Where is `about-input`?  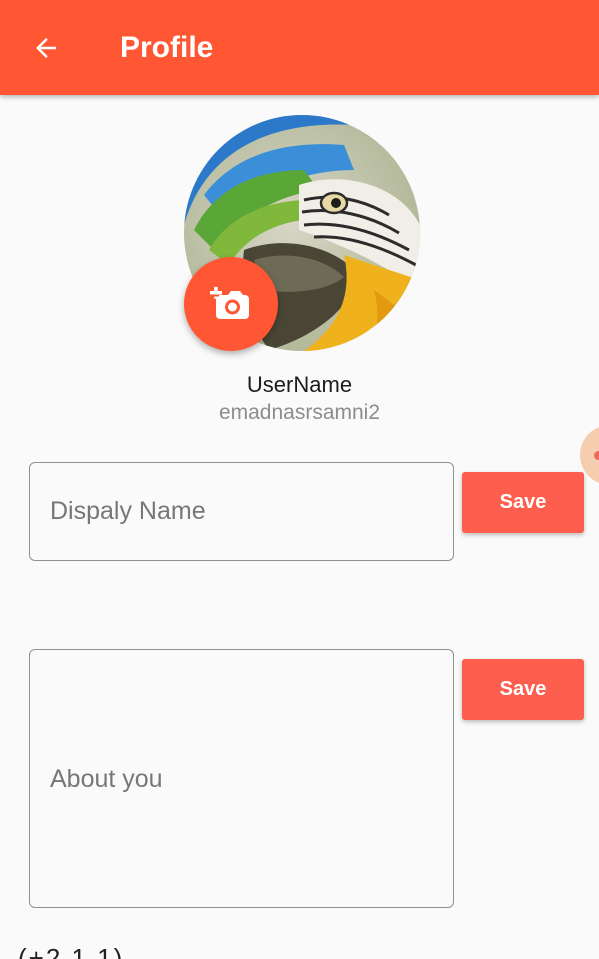 about-input is located at coordinates (251, 778).